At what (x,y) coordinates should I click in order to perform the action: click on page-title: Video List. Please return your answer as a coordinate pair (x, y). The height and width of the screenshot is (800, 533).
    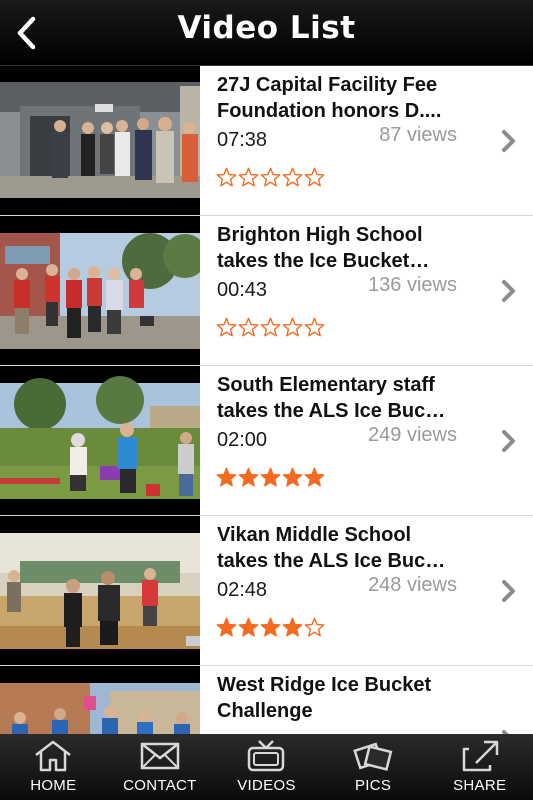
    Looking at the image, I should click on (266, 28).